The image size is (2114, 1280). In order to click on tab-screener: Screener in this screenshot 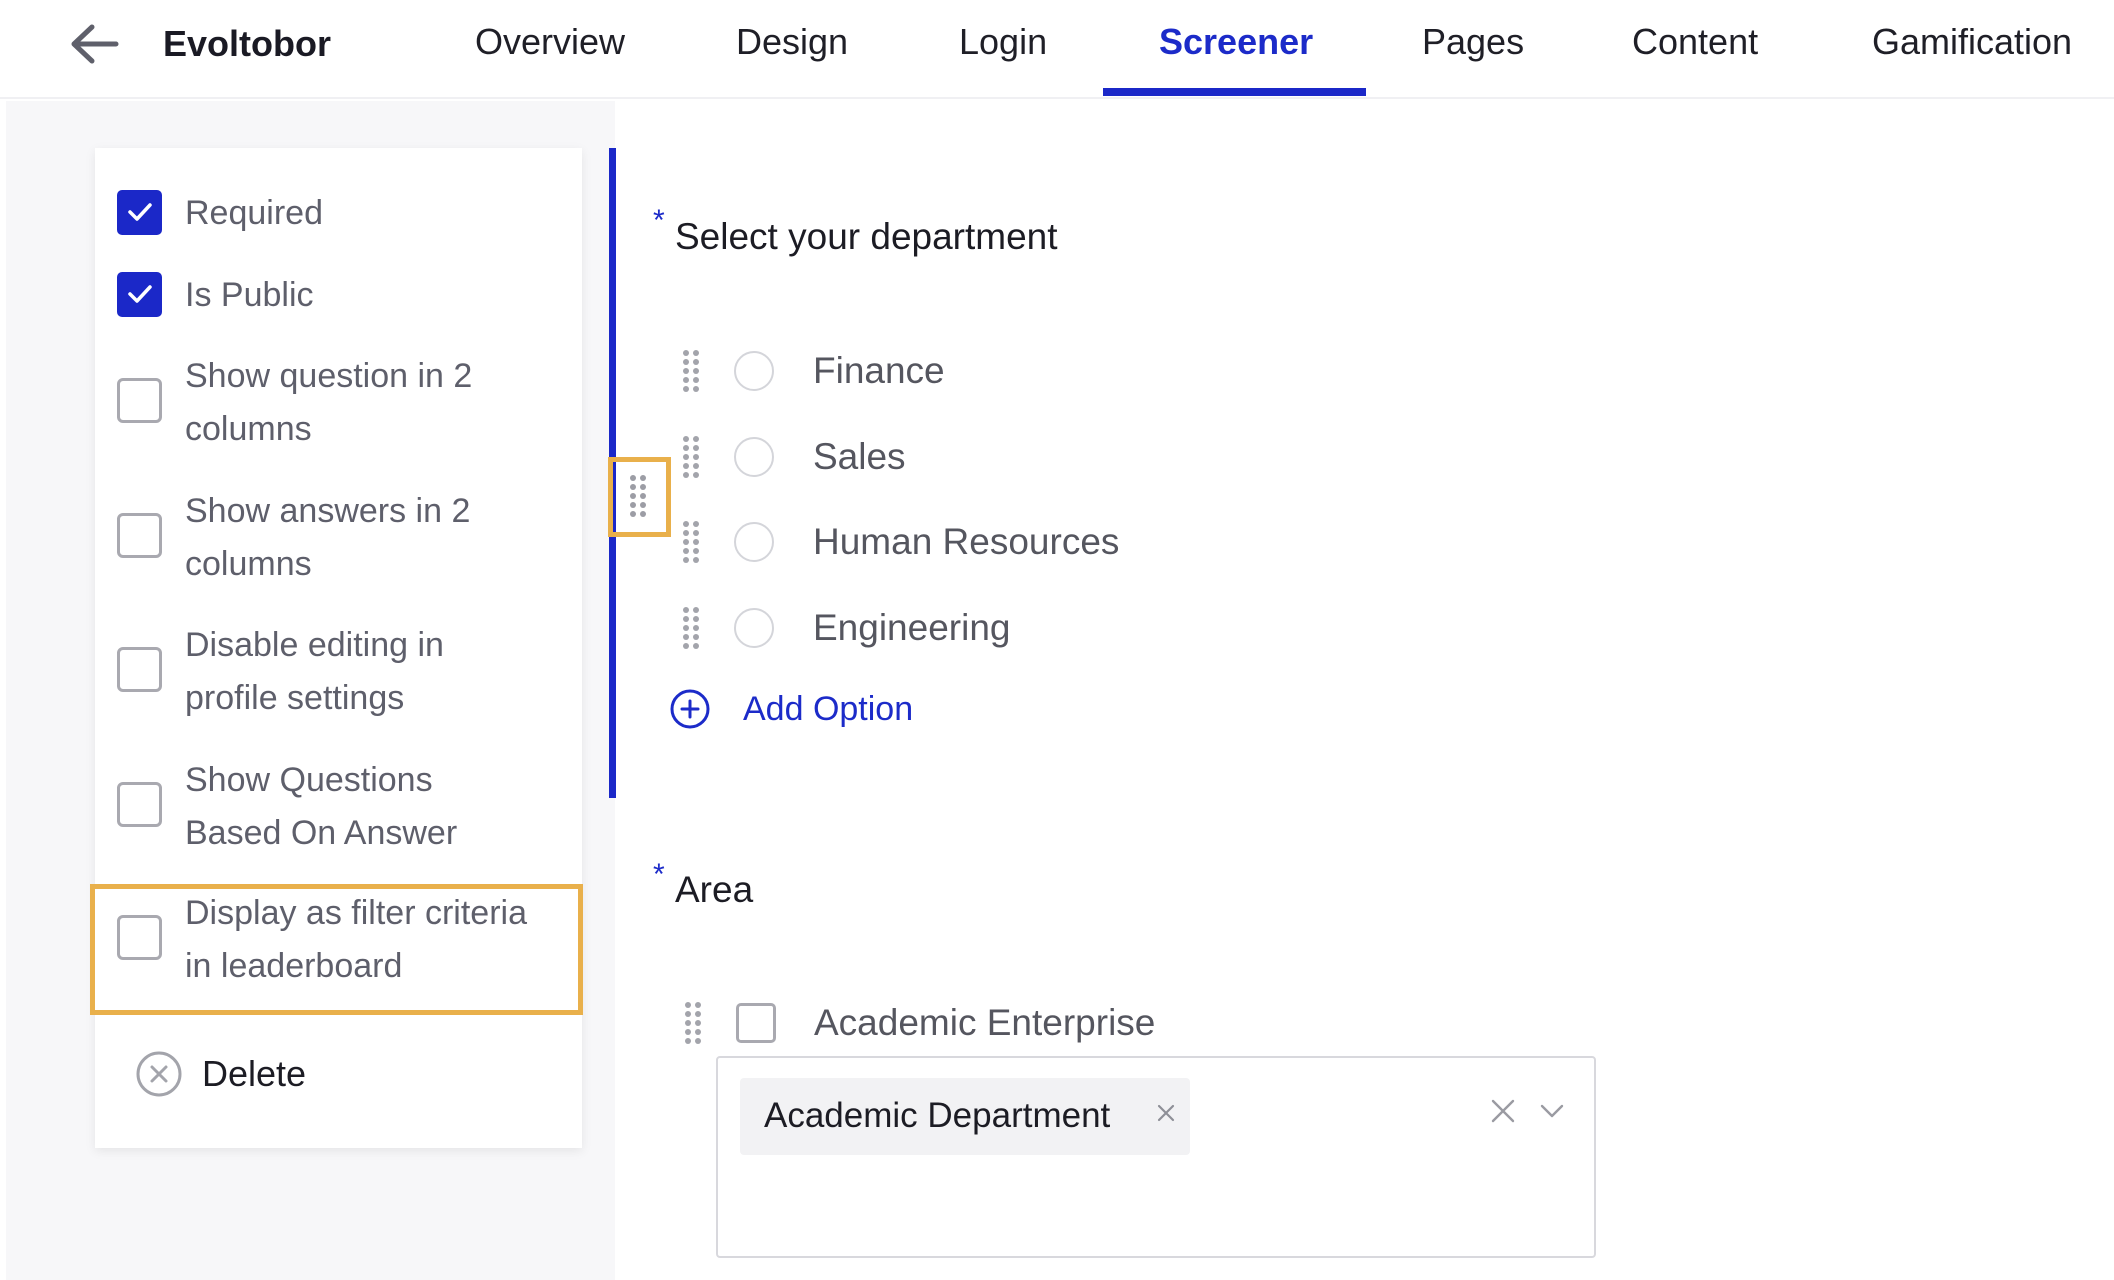, I will do `click(1236, 42)`.